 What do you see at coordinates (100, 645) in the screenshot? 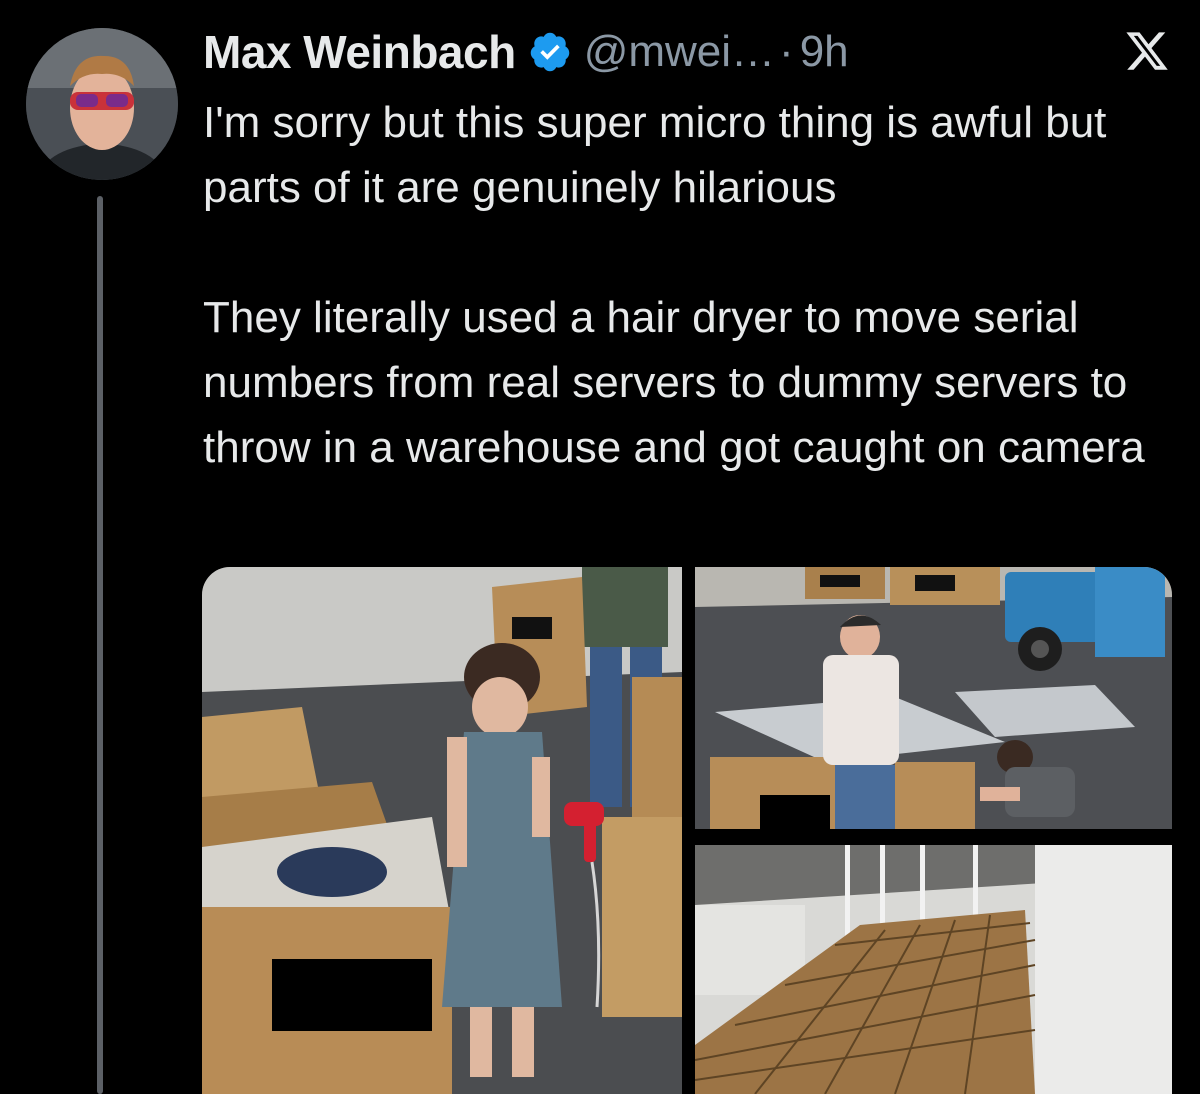
I see `thread-line` at bounding box center [100, 645].